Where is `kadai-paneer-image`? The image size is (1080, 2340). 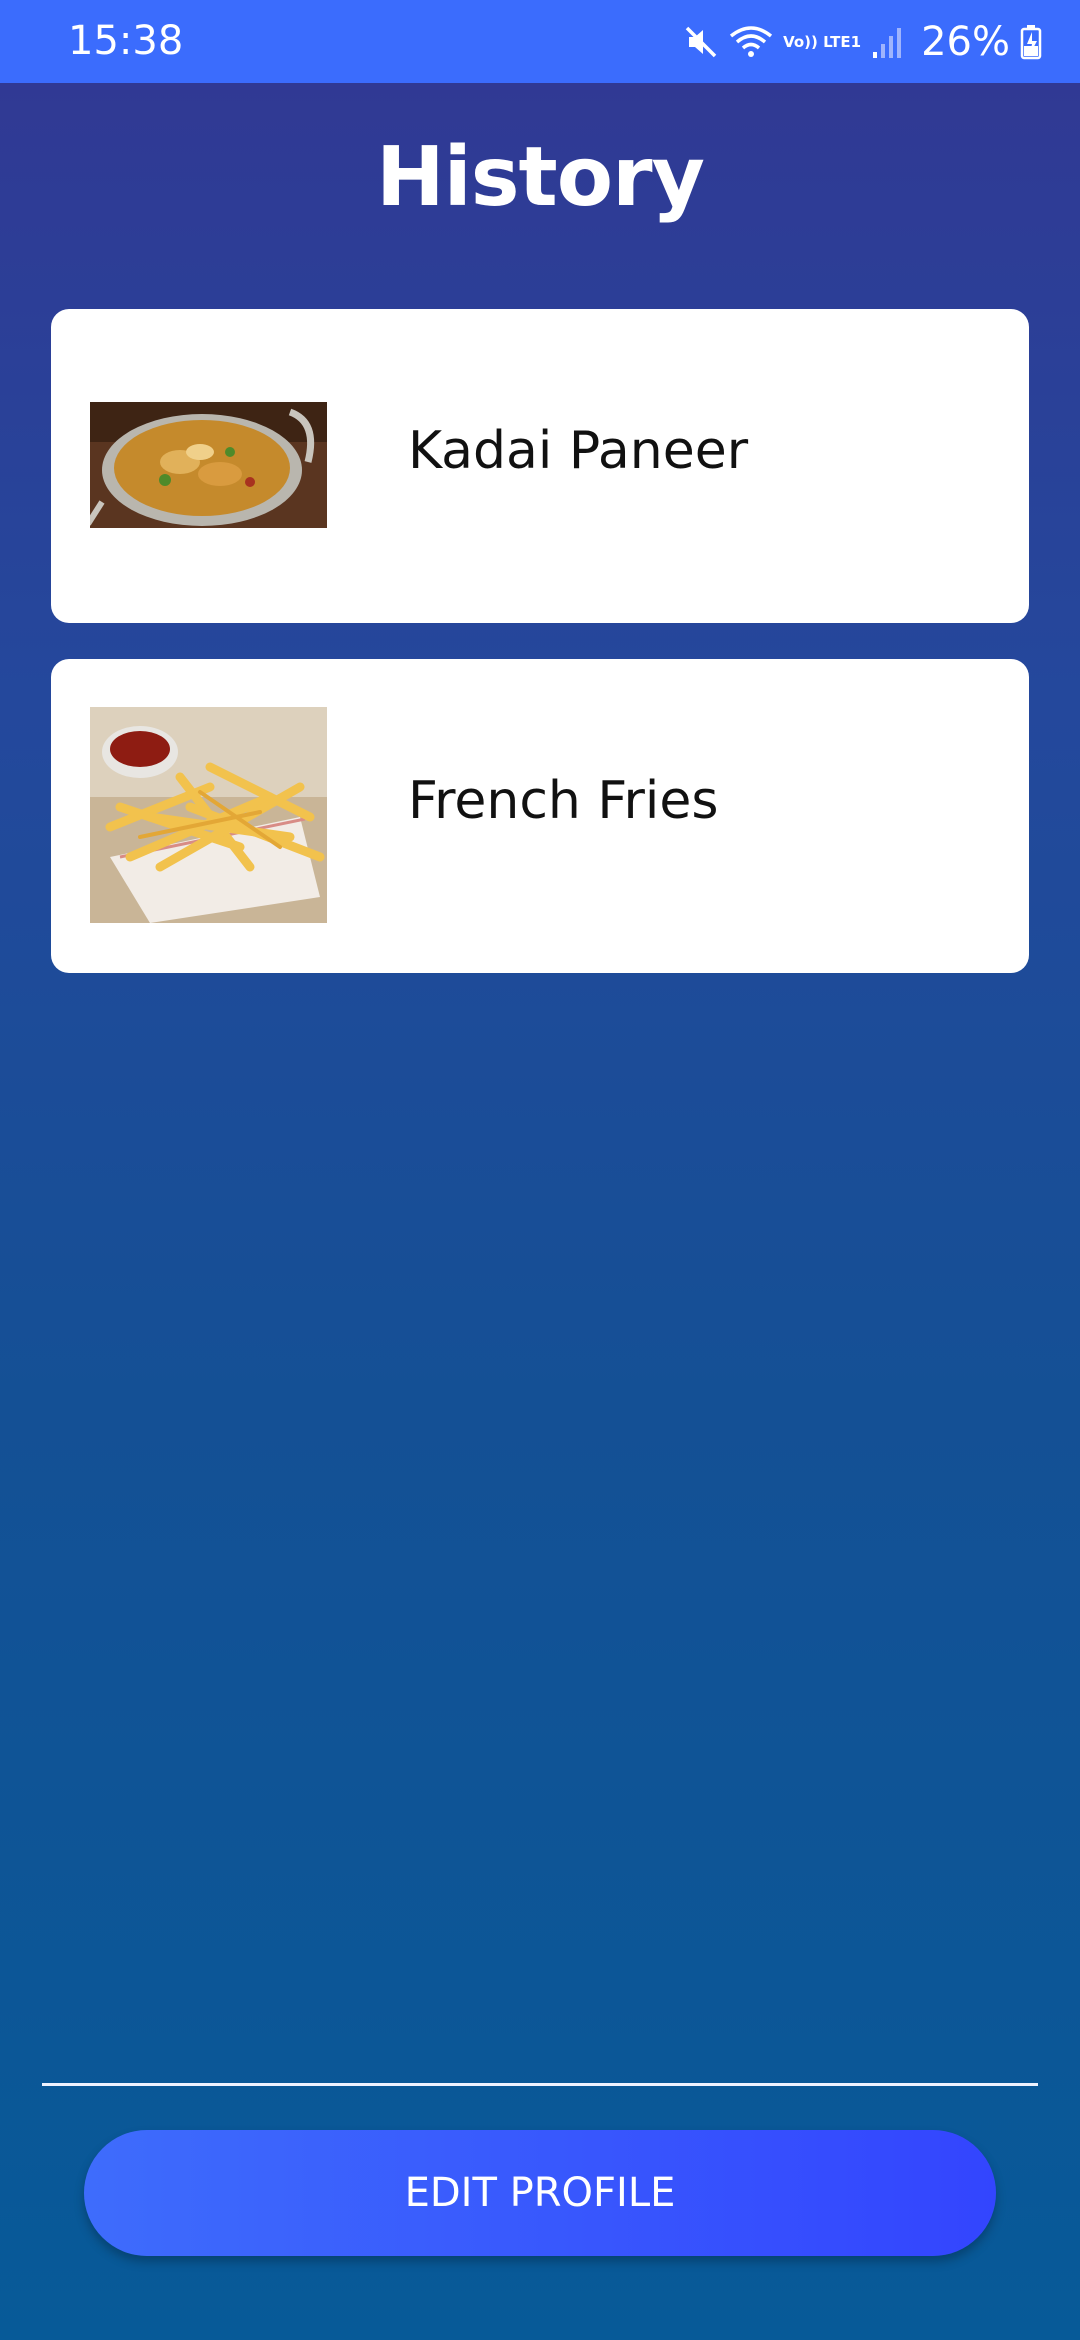 kadai-paneer-image is located at coordinates (208, 465).